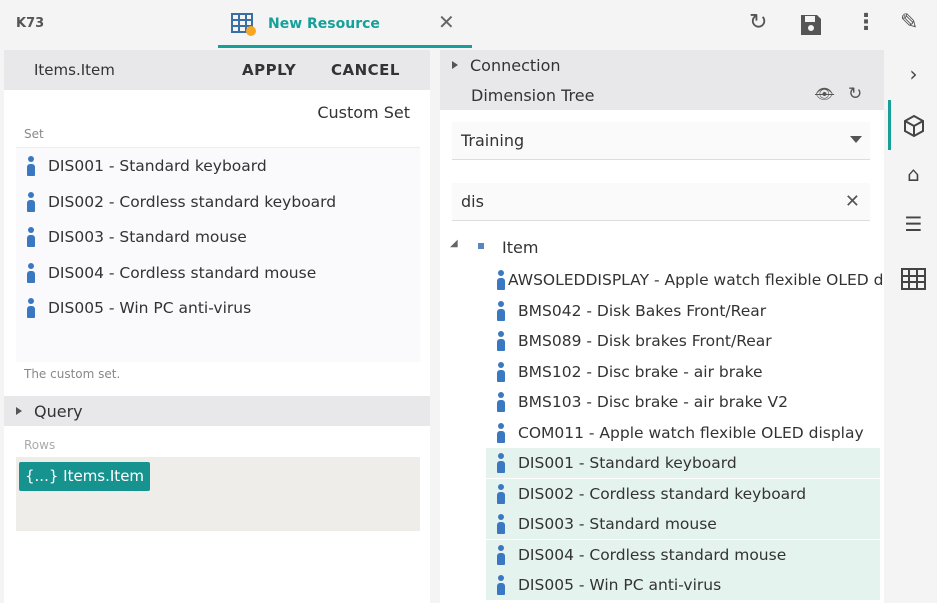  Describe the element at coordinates (914, 126) in the screenshot. I see `cube-icon` at that location.